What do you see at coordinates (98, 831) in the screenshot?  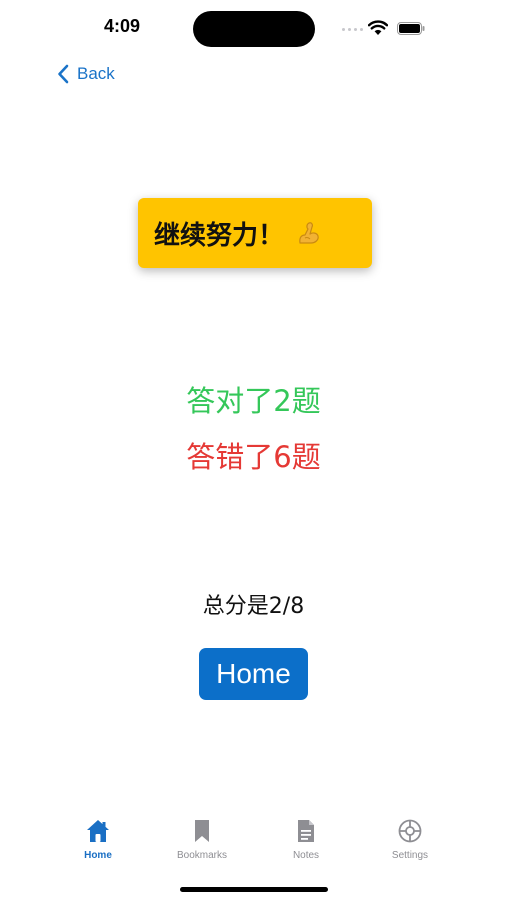 I see `house-icon` at bounding box center [98, 831].